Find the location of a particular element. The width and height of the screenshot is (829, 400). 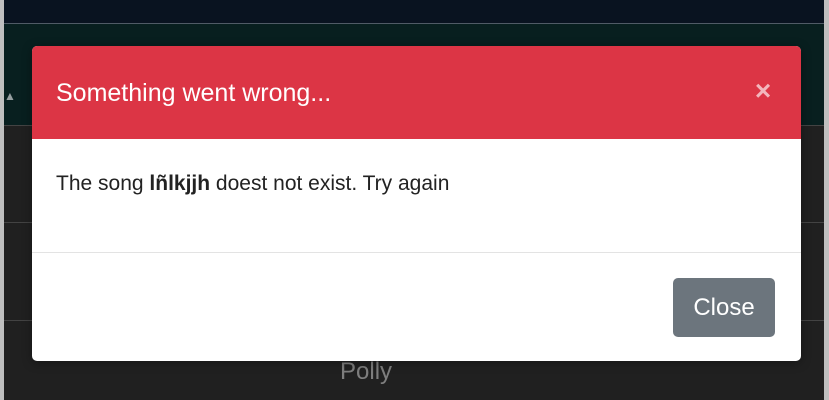

close-button: Close is located at coordinates (724, 307).